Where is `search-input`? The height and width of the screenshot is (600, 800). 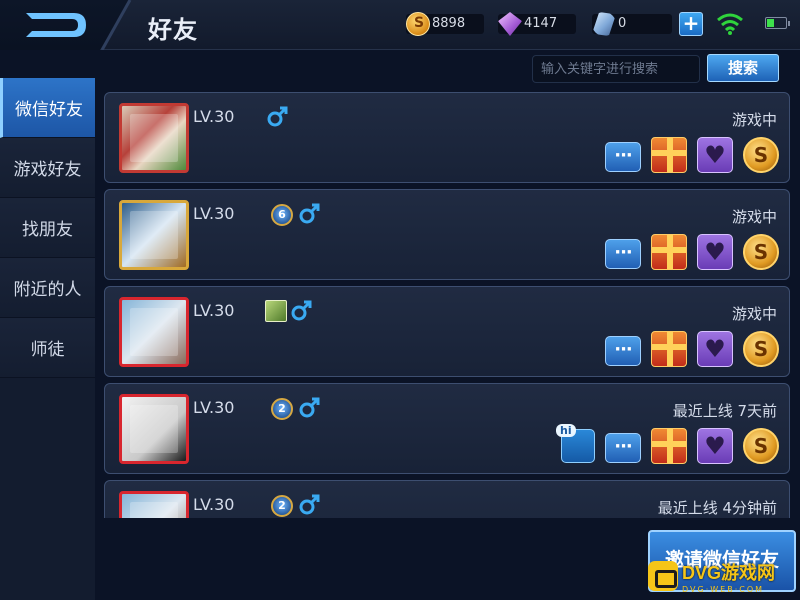 search-input is located at coordinates (616, 69).